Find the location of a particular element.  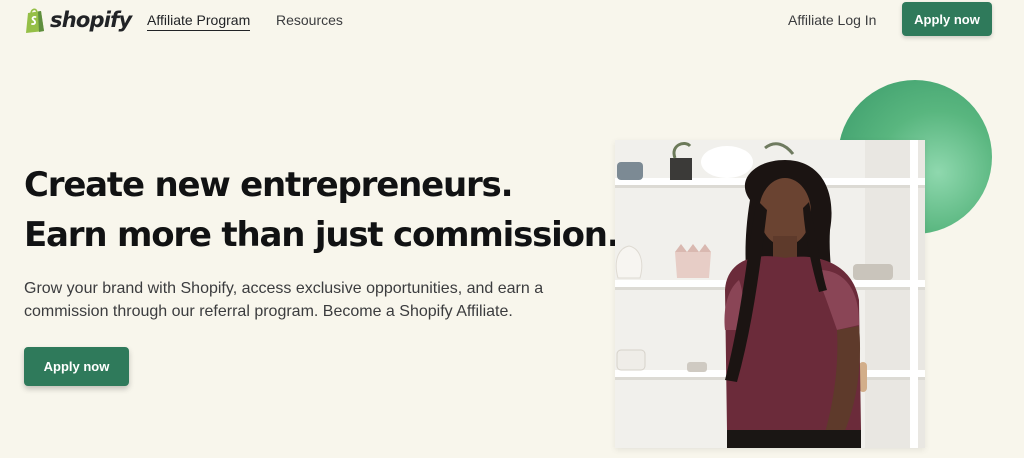

affiliate-login-link: Affiliate Log In is located at coordinates (832, 20).